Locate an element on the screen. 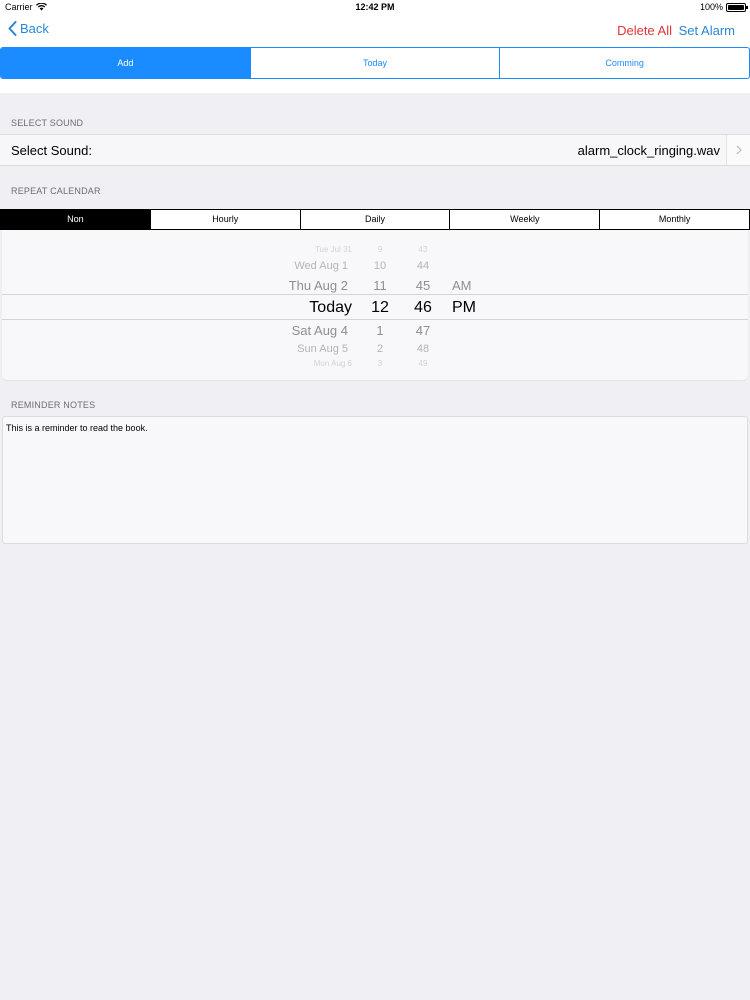  set-alarm-button: Set Alarm is located at coordinates (707, 30).